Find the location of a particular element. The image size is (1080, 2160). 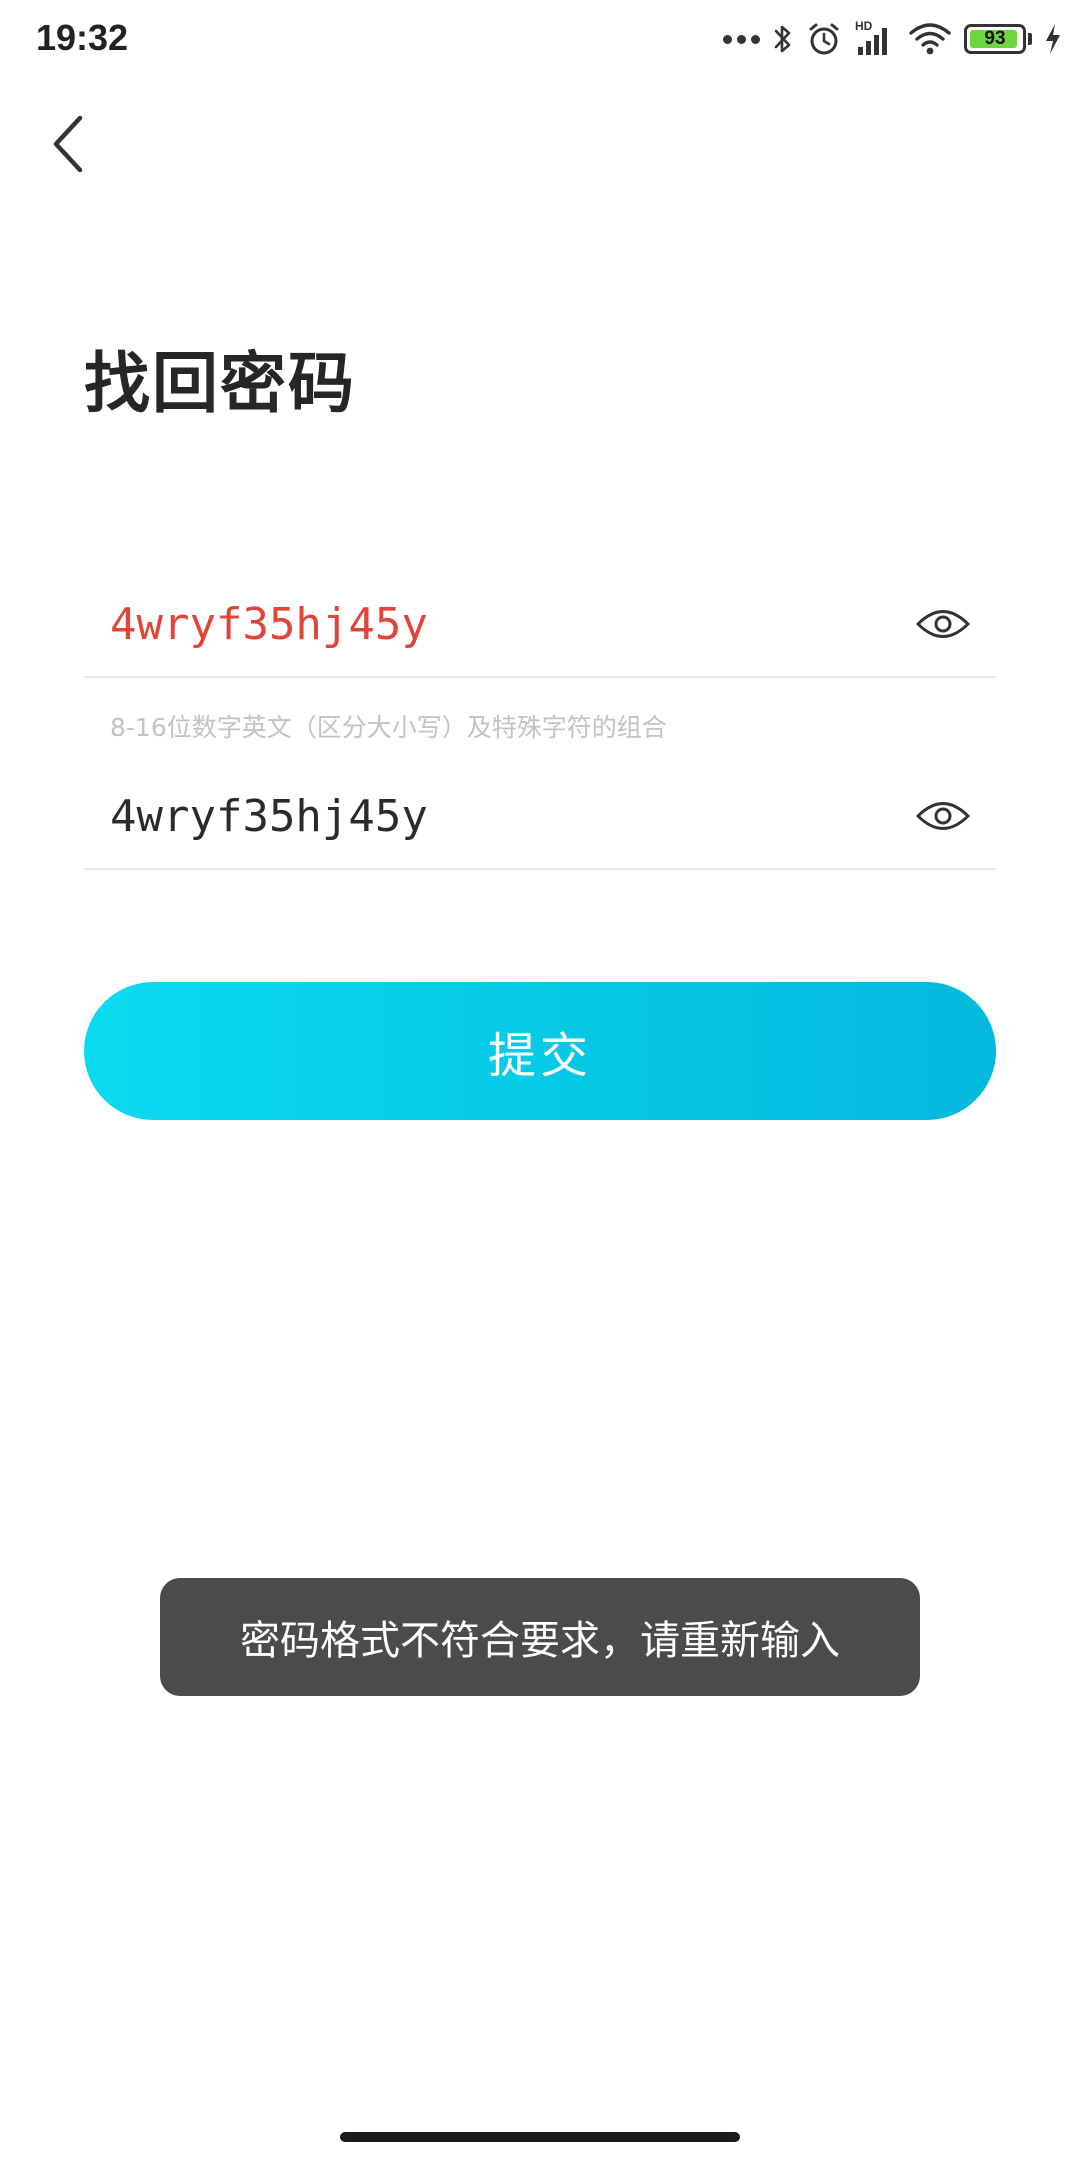

battery-level: 93 is located at coordinates (995, 38).